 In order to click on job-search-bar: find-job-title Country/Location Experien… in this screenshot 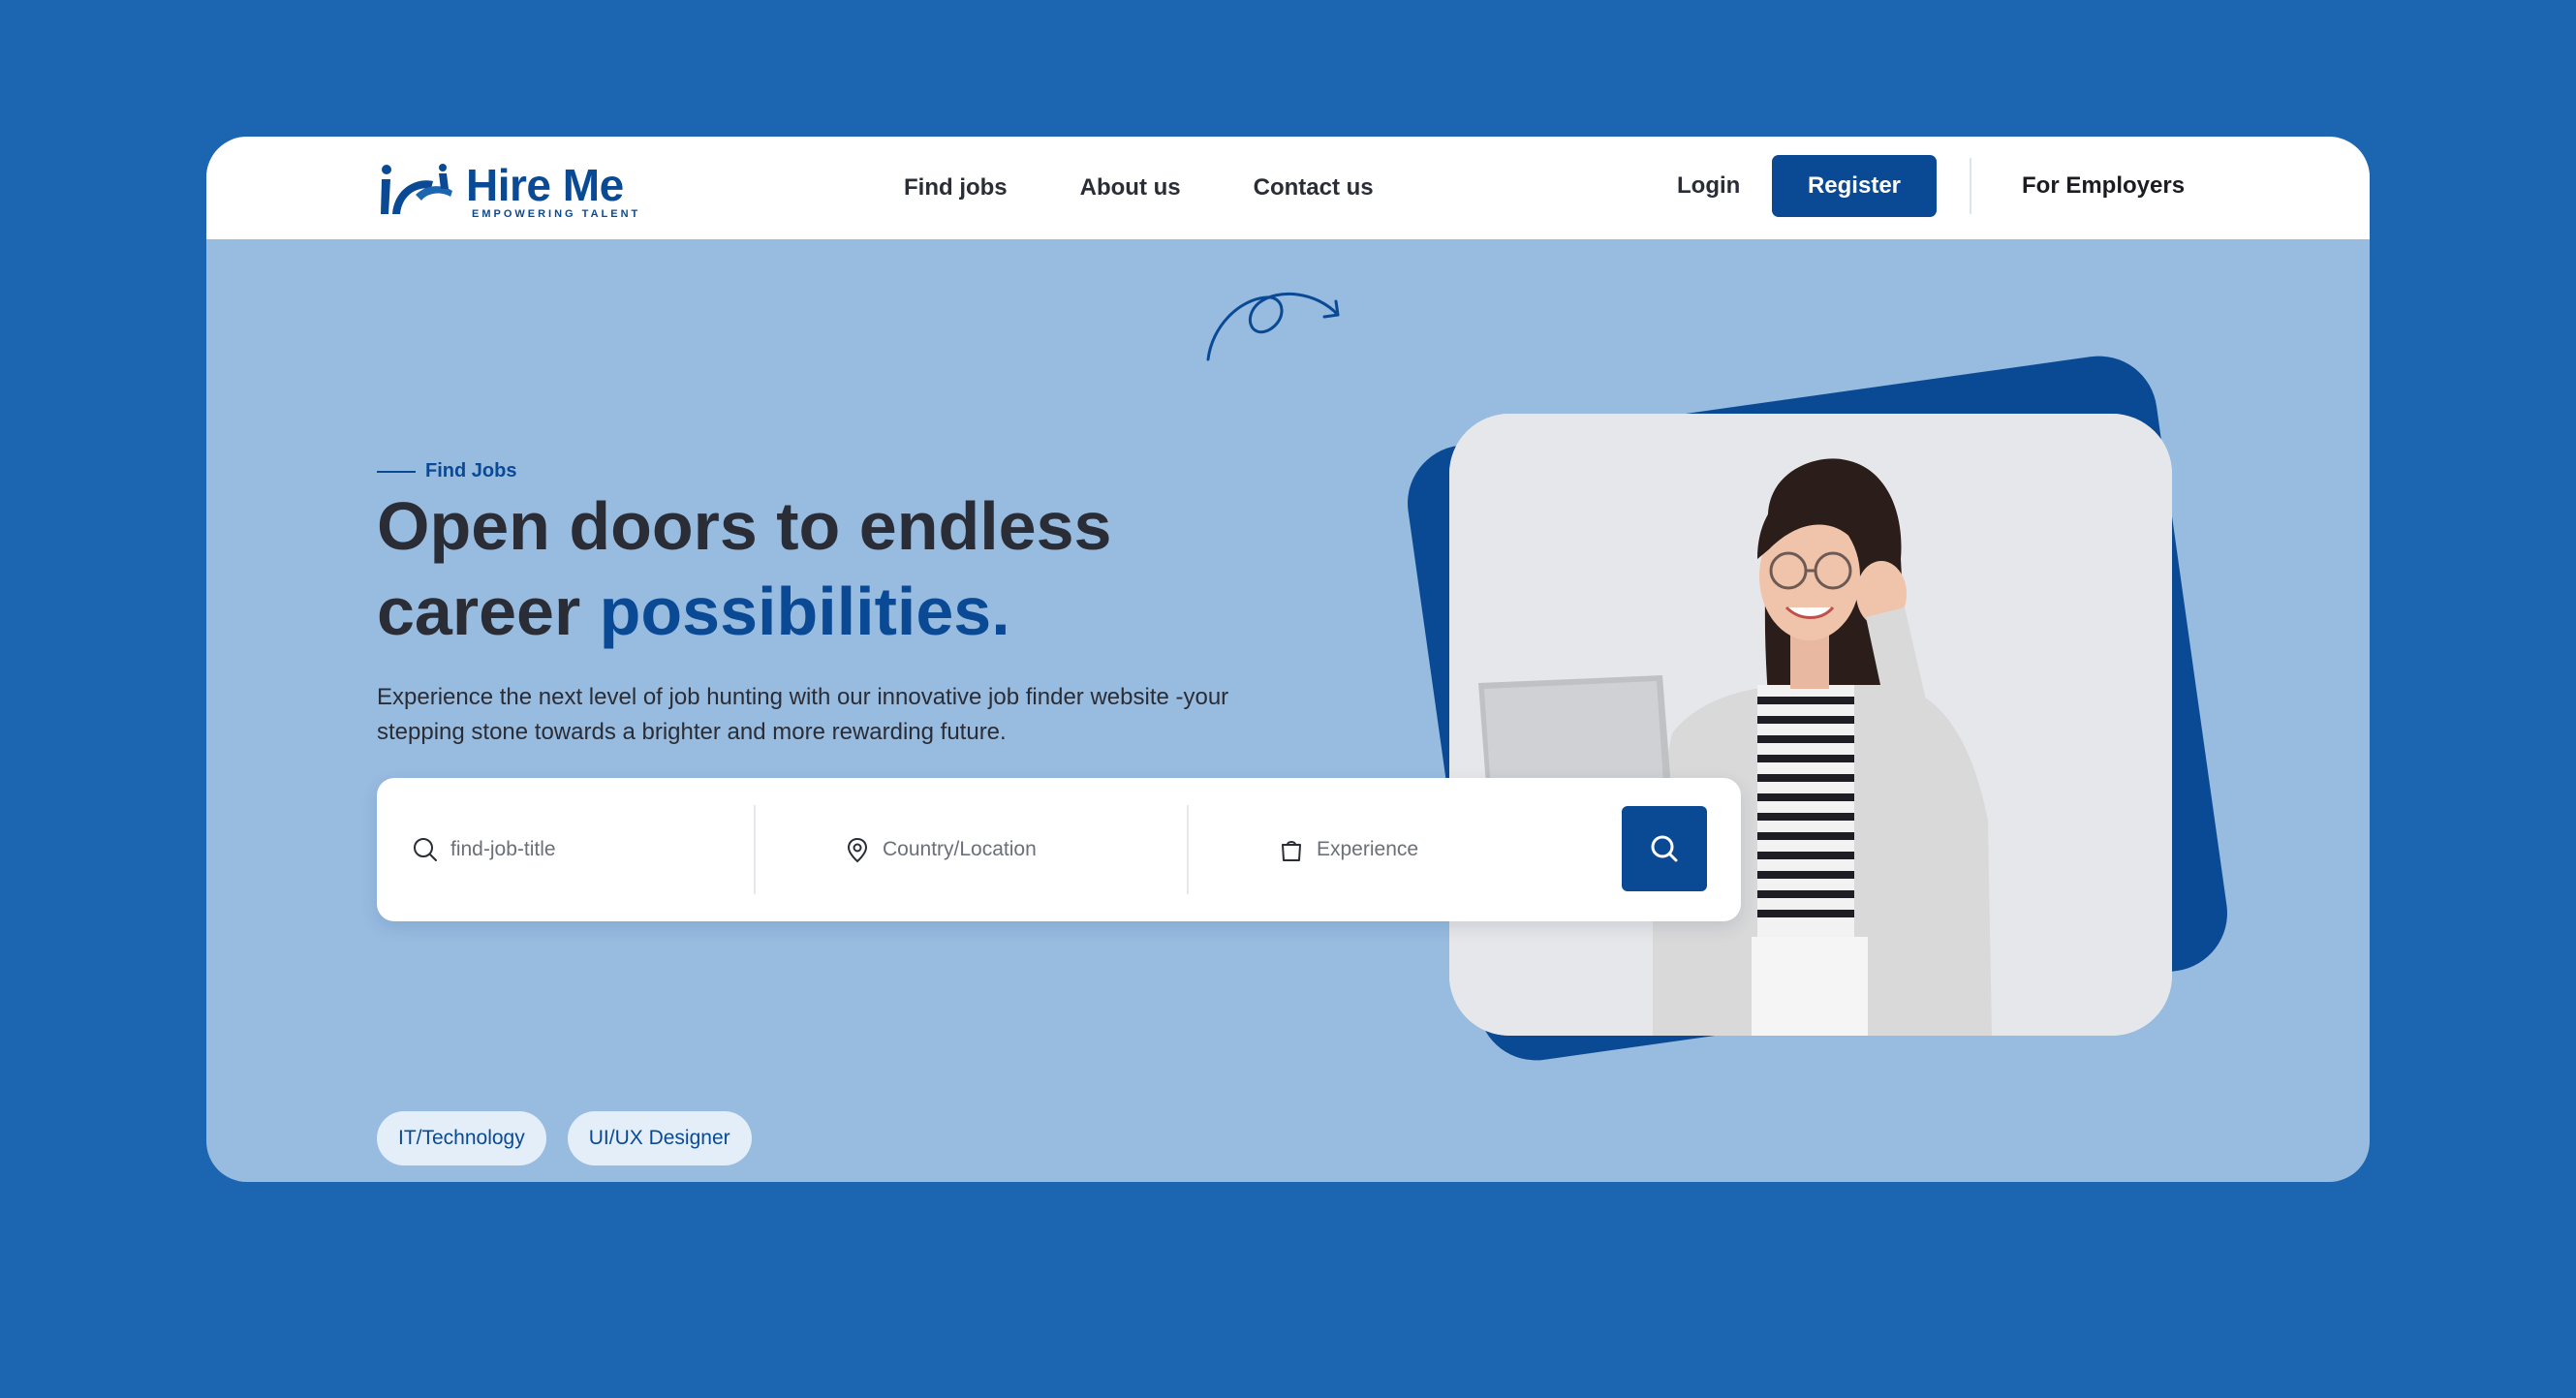, I will do `click(1059, 850)`.